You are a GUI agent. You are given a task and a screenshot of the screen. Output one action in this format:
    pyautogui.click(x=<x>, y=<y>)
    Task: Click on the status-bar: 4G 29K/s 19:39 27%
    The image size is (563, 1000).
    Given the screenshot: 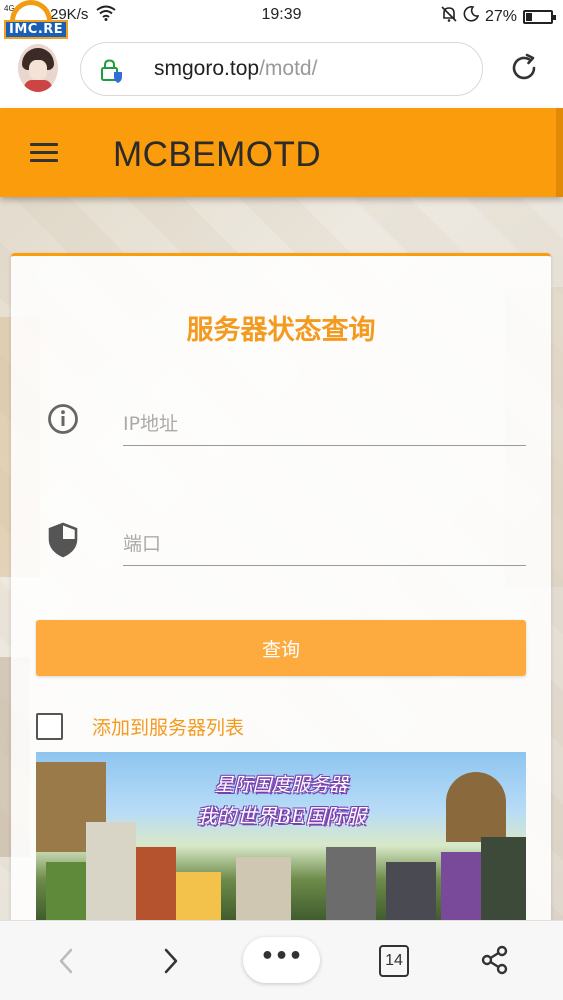 What is the action you would take?
    pyautogui.click(x=281, y=15)
    